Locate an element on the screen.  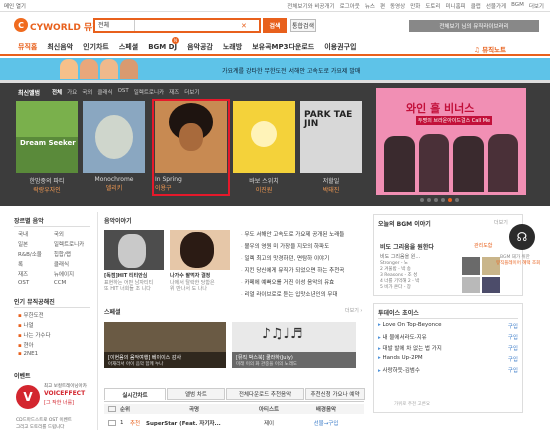
search-icon: ✕ is located at coordinates (250, 26).